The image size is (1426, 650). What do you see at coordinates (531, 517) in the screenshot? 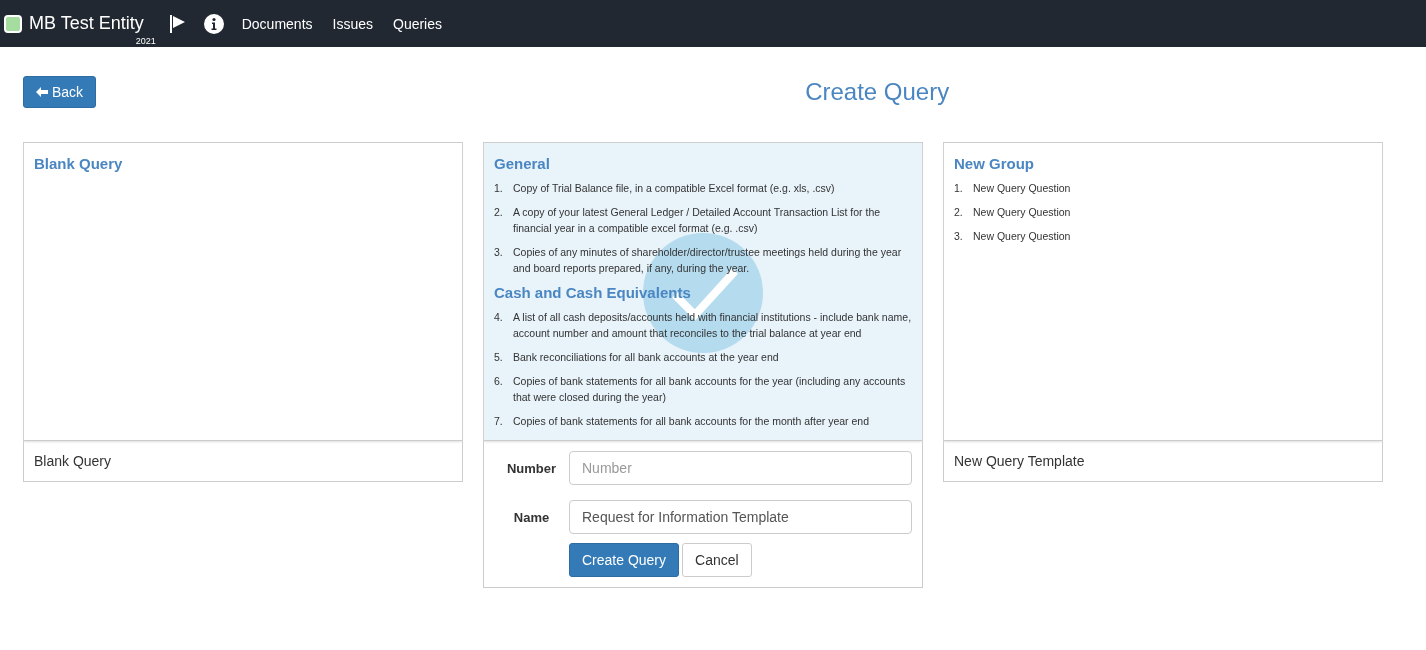
I see `field-label: Name` at bounding box center [531, 517].